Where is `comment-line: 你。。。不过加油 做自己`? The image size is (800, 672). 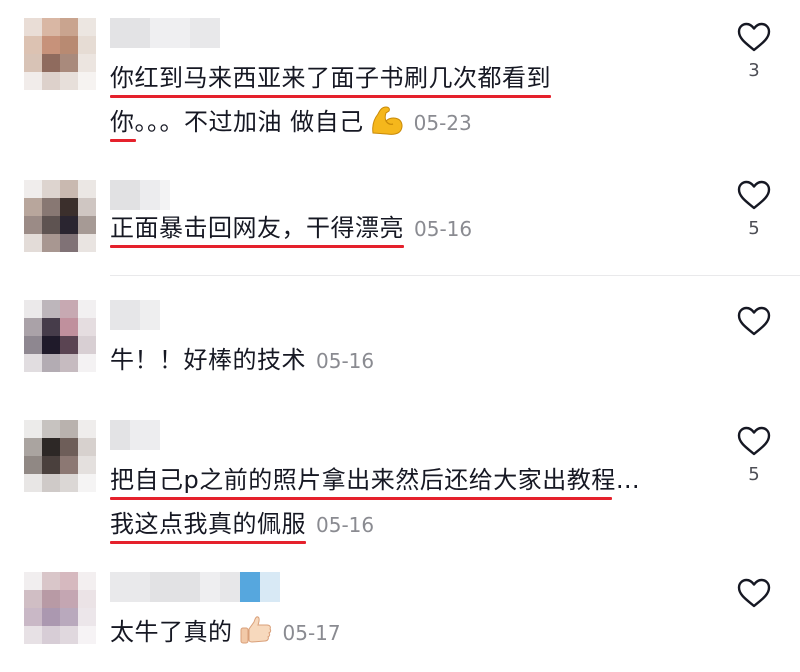
comment-line: 你。。。不过加油 做自己 is located at coordinates (237, 122).